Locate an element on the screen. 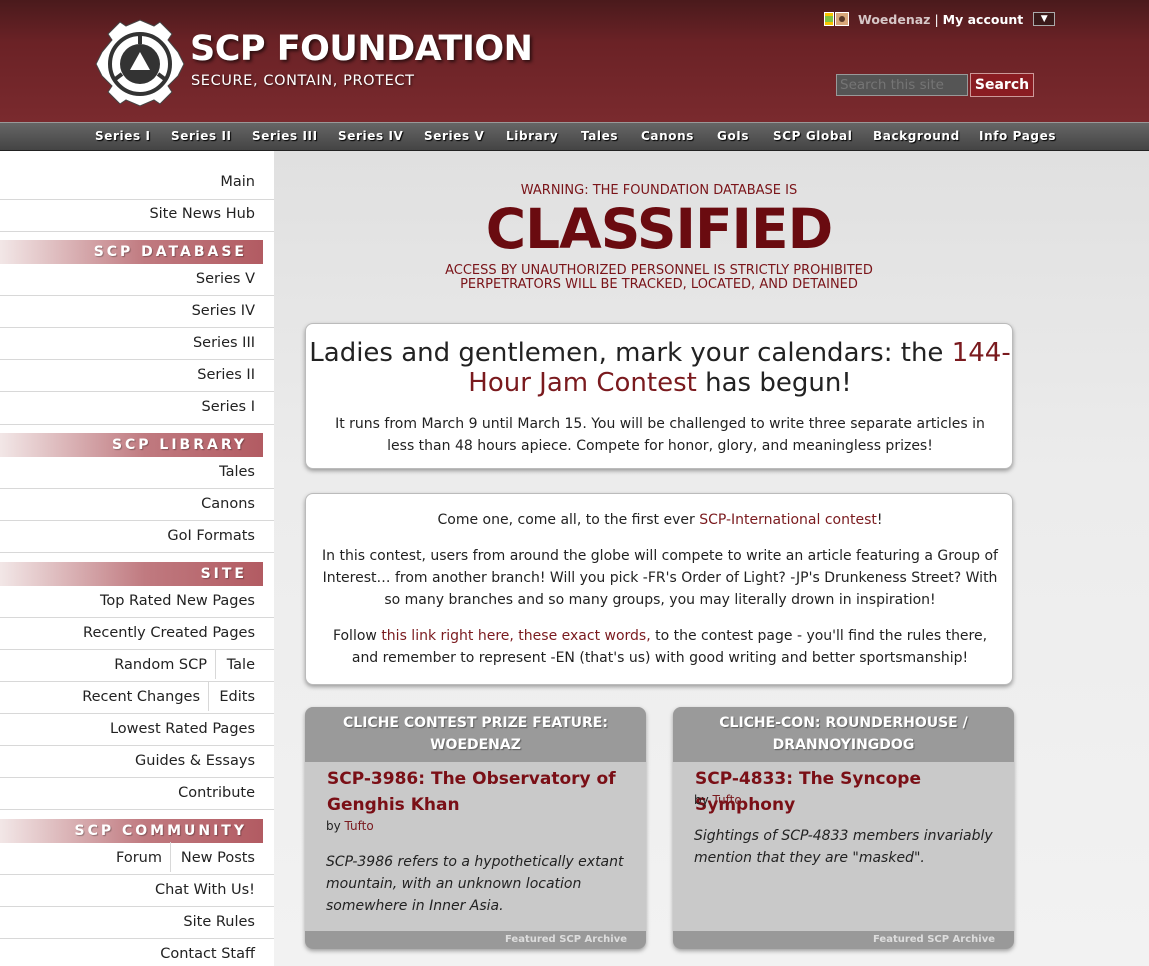 The image size is (1149, 966). sidebar-item-contribute: Contribute is located at coordinates (216, 793).